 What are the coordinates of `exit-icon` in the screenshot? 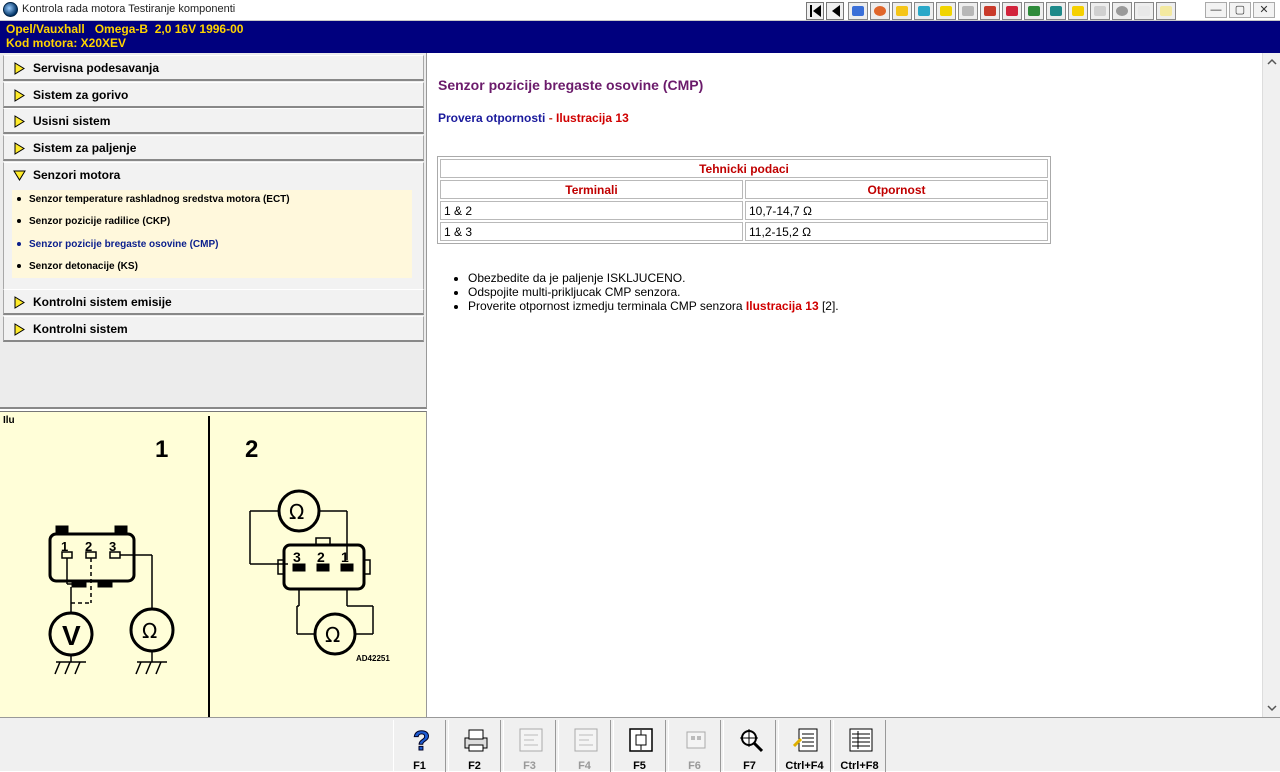 It's located at (1166, 11).